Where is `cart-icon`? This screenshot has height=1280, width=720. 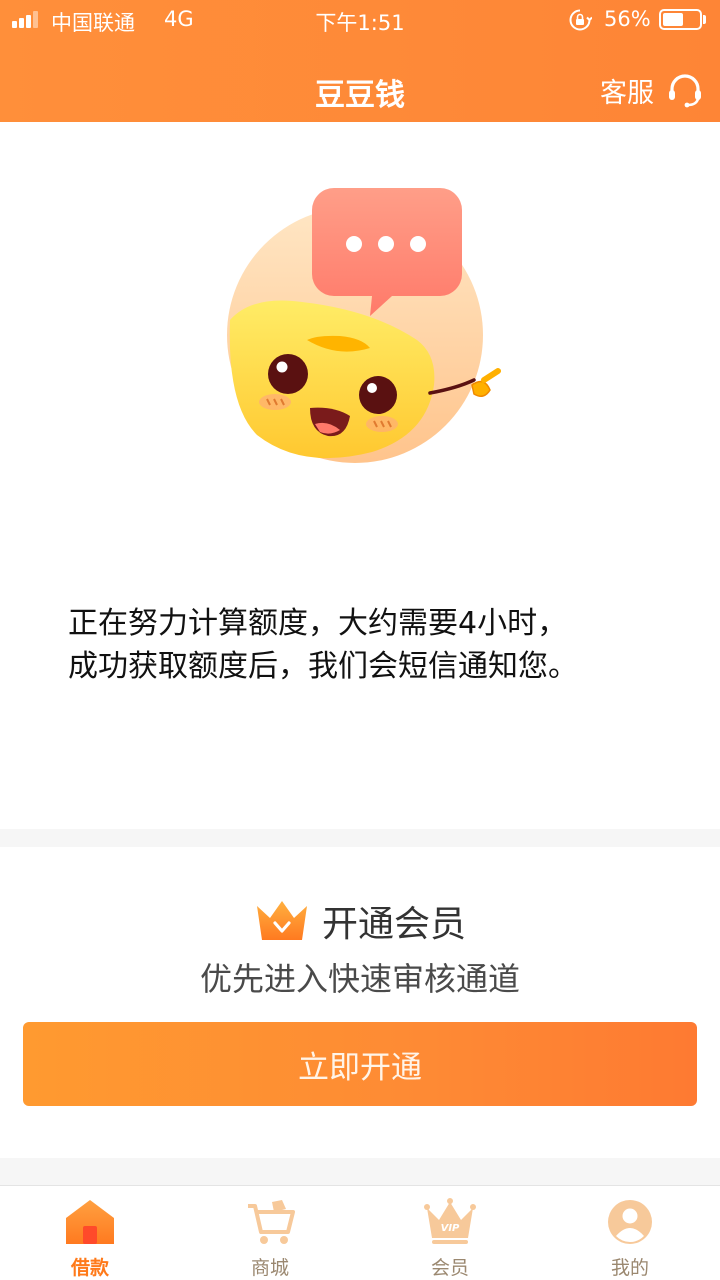 cart-icon is located at coordinates (271, 1222).